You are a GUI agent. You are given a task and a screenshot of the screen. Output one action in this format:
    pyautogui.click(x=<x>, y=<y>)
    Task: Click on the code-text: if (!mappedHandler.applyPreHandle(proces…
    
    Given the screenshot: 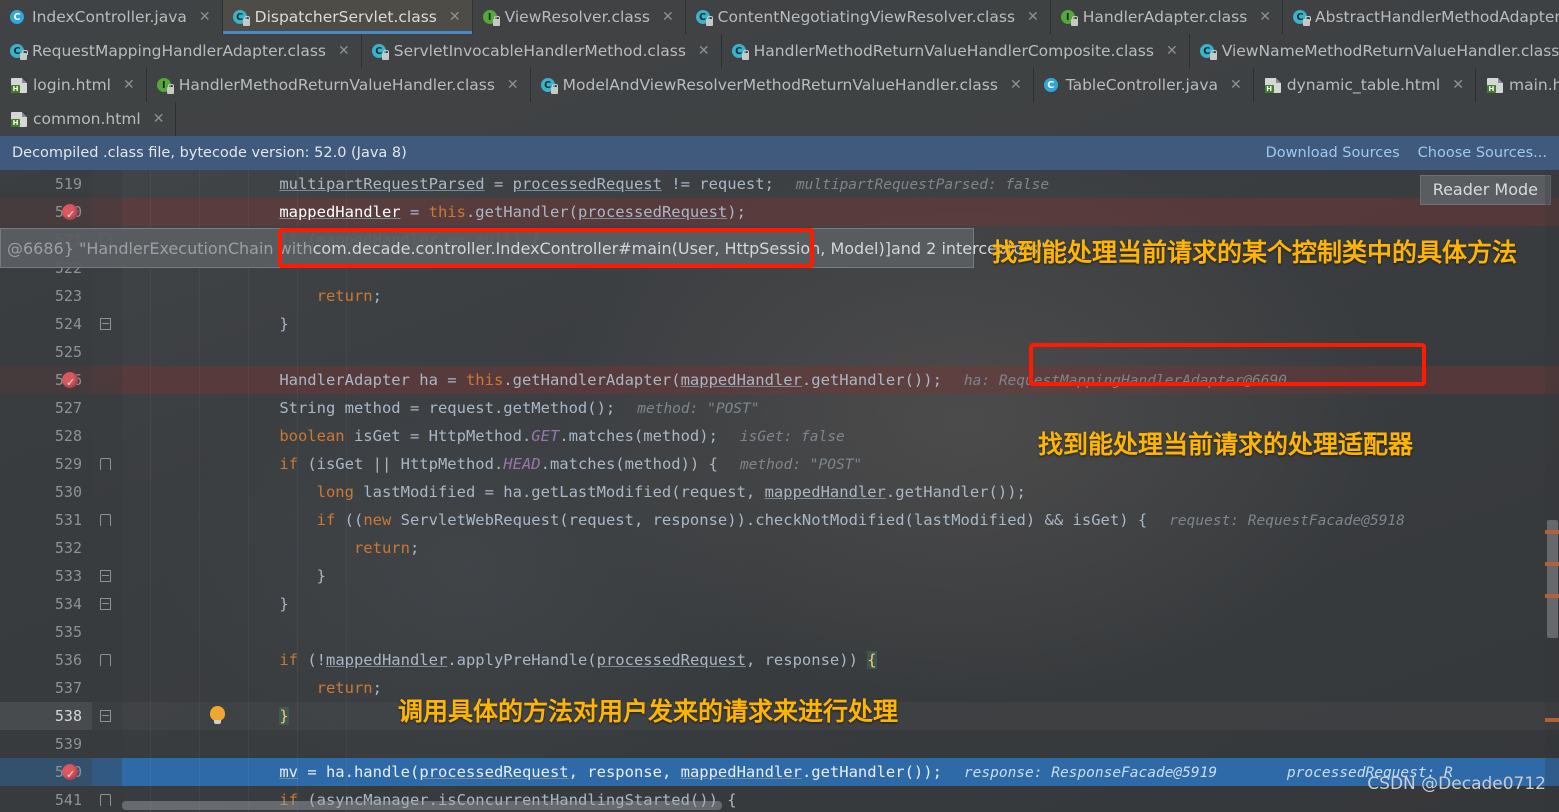 What is the action you would take?
    pyautogui.click(x=840, y=660)
    